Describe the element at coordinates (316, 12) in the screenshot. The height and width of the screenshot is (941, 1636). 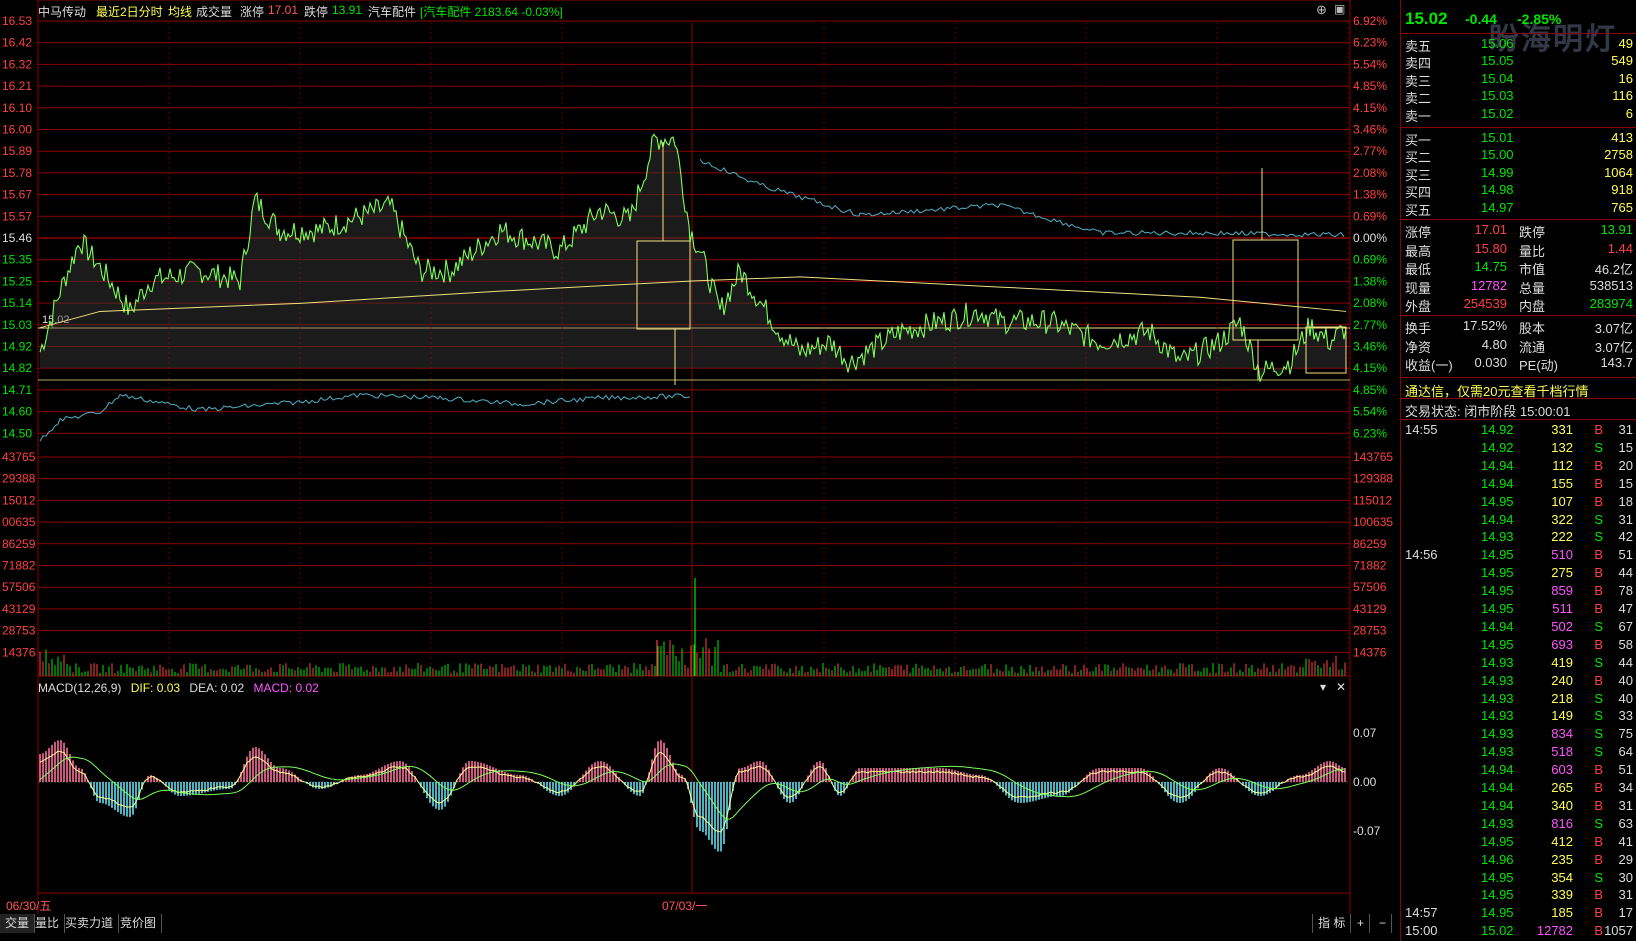
I see `limit-down-label: 跌停` at that location.